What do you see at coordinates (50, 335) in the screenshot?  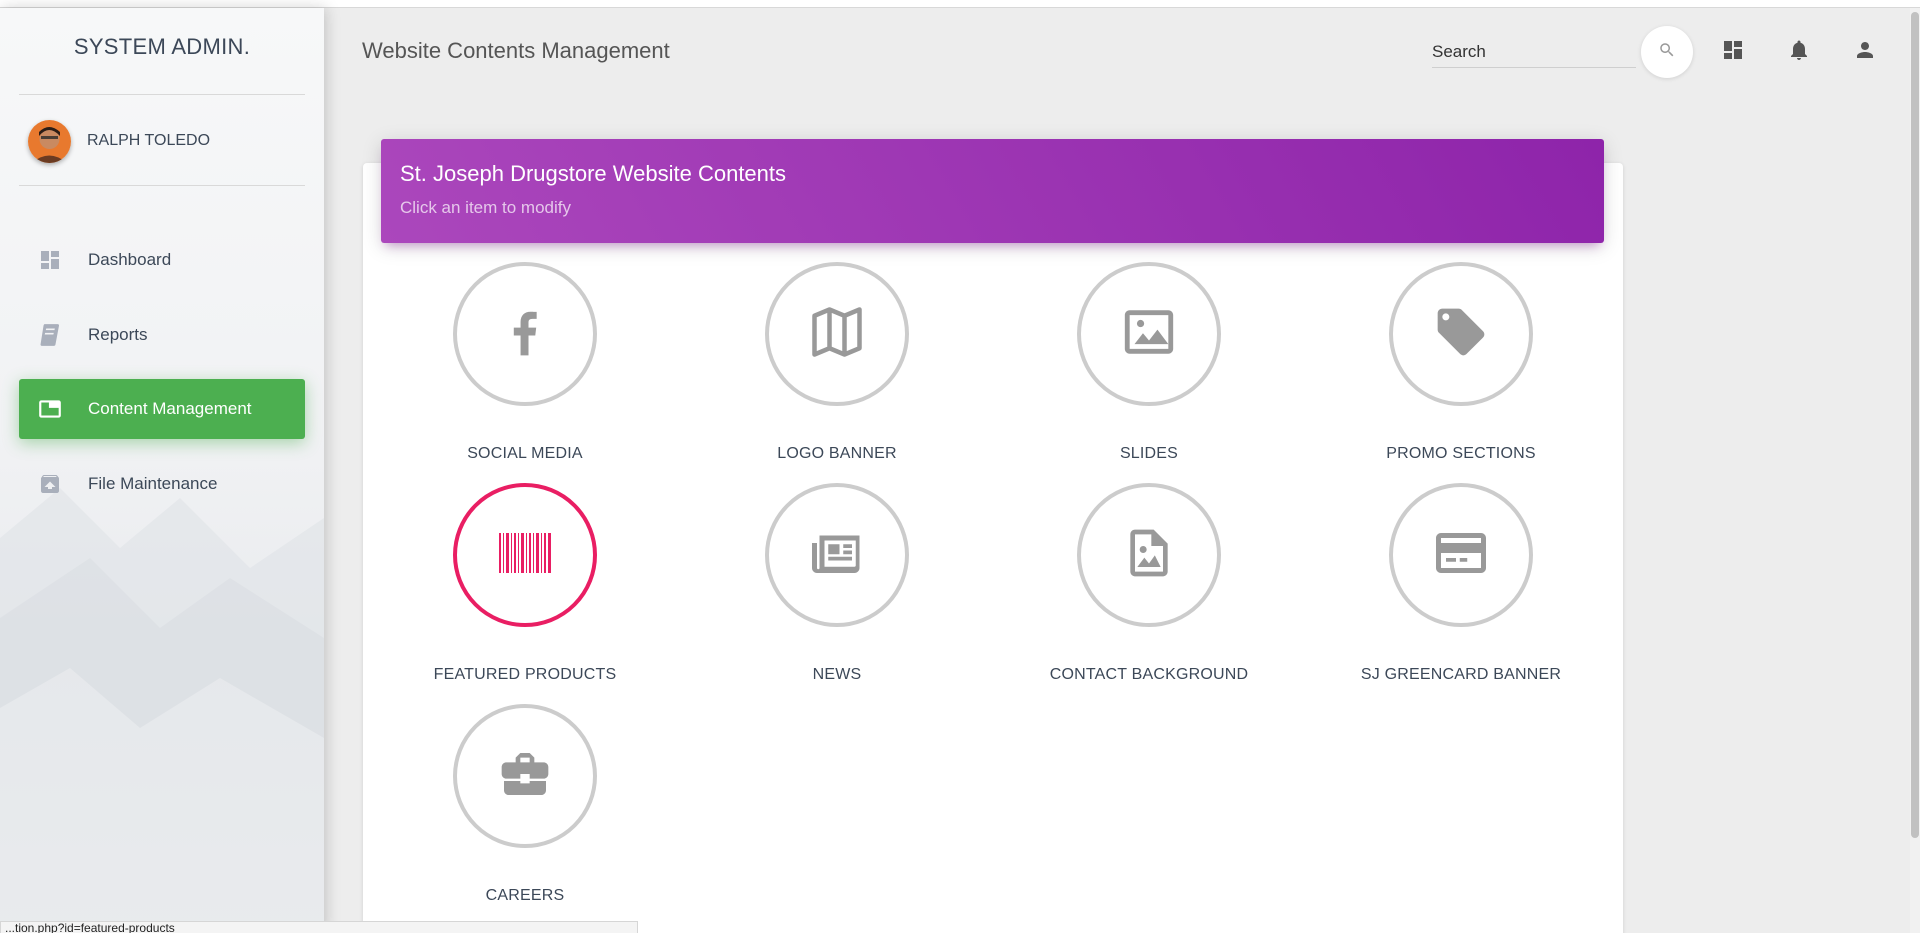 I see `book-icon` at bounding box center [50, 335].